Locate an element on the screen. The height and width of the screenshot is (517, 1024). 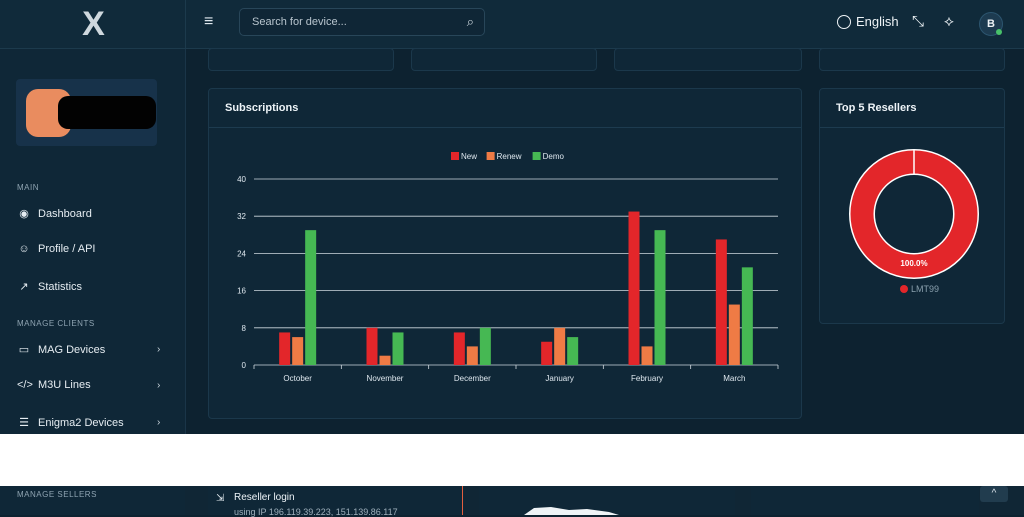
profile-redaction is located at coordinates (107, 112).